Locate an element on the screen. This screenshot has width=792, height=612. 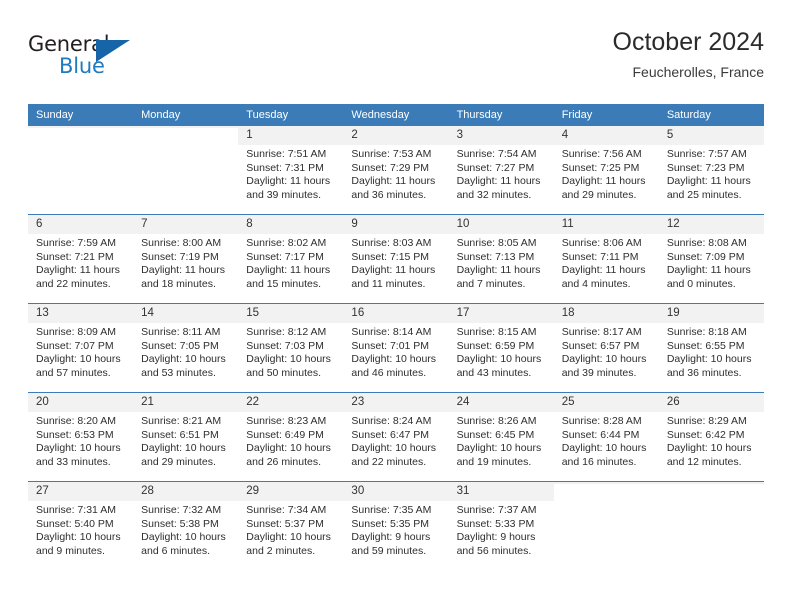
sunset-text: Sunset: 7:29 PM is located at coordinates (390, 167).